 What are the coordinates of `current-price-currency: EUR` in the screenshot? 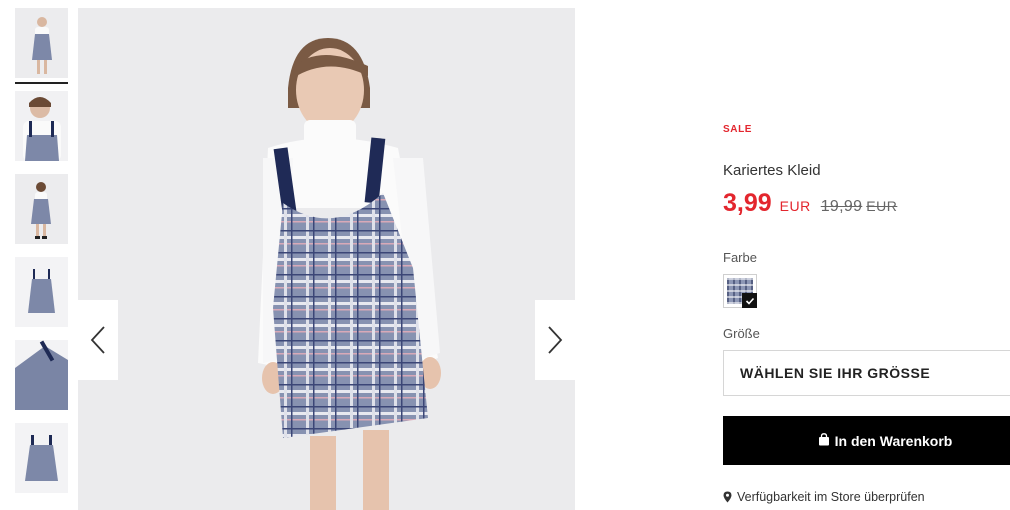 It's located at (795, 206).